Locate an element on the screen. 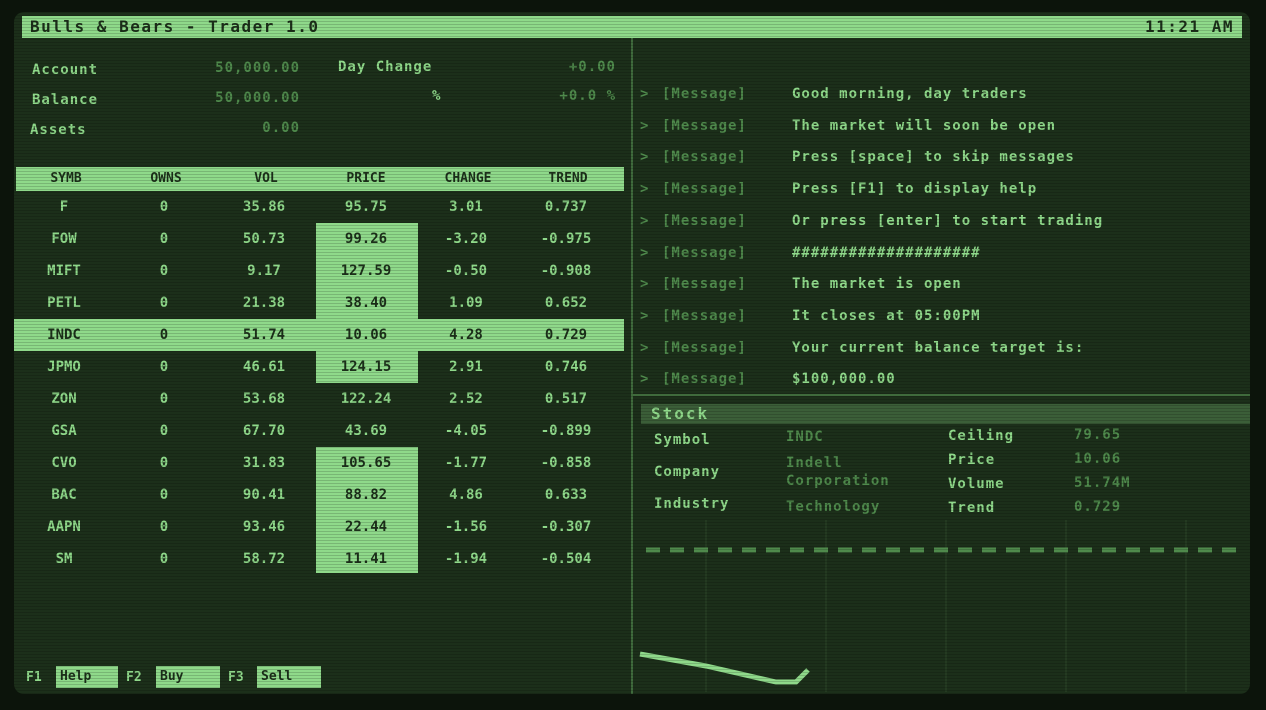  message-text: It closes at 05:00PM is located at coordinates (886, 315).